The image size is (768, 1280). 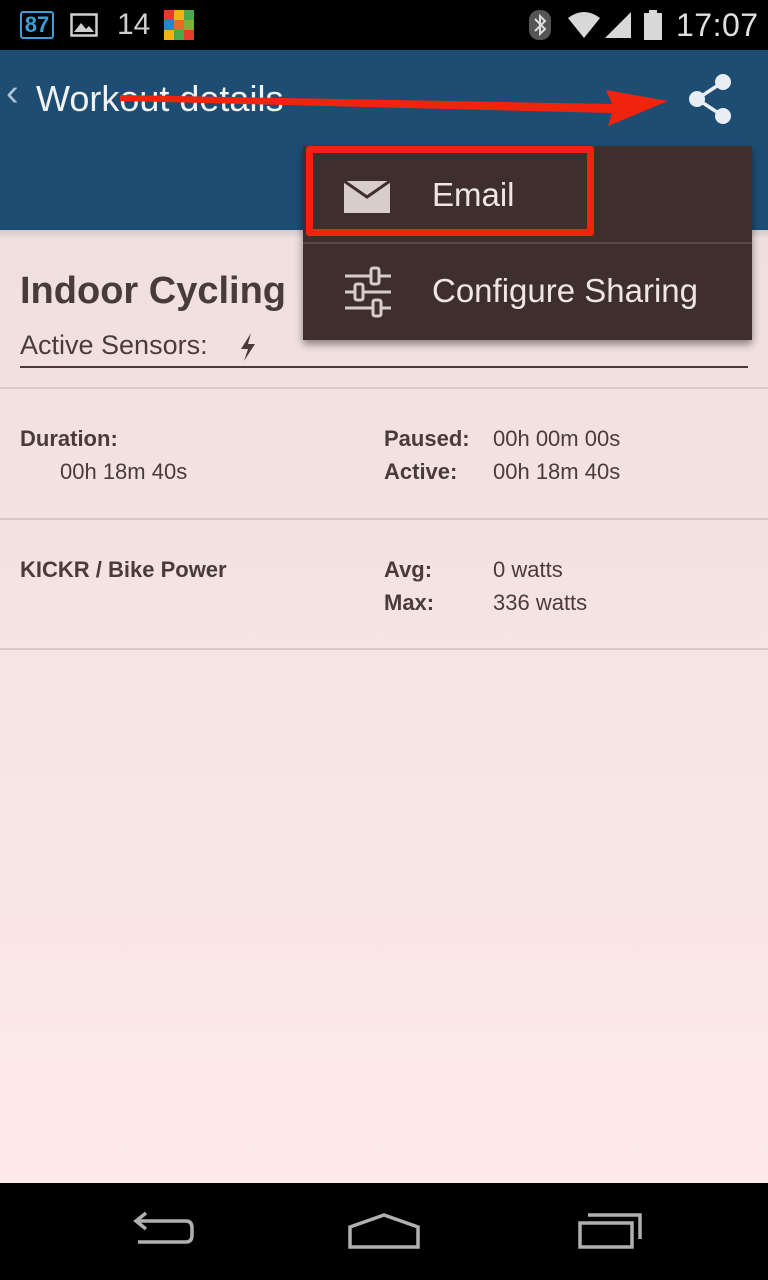 I want to click on wifi-icon, so click(x=584, y=25).